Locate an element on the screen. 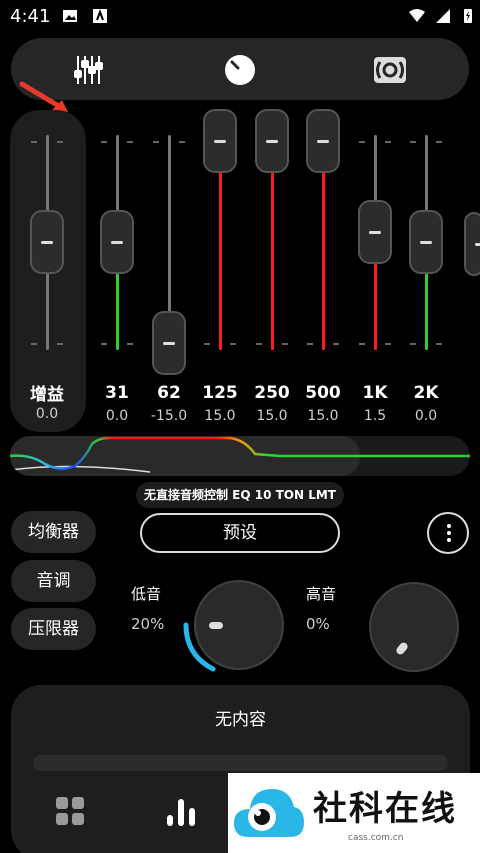 Image resolution: width=480 pixels, height=853 pixels. eq-band-label: 62 is located at coordinates (169, 393).